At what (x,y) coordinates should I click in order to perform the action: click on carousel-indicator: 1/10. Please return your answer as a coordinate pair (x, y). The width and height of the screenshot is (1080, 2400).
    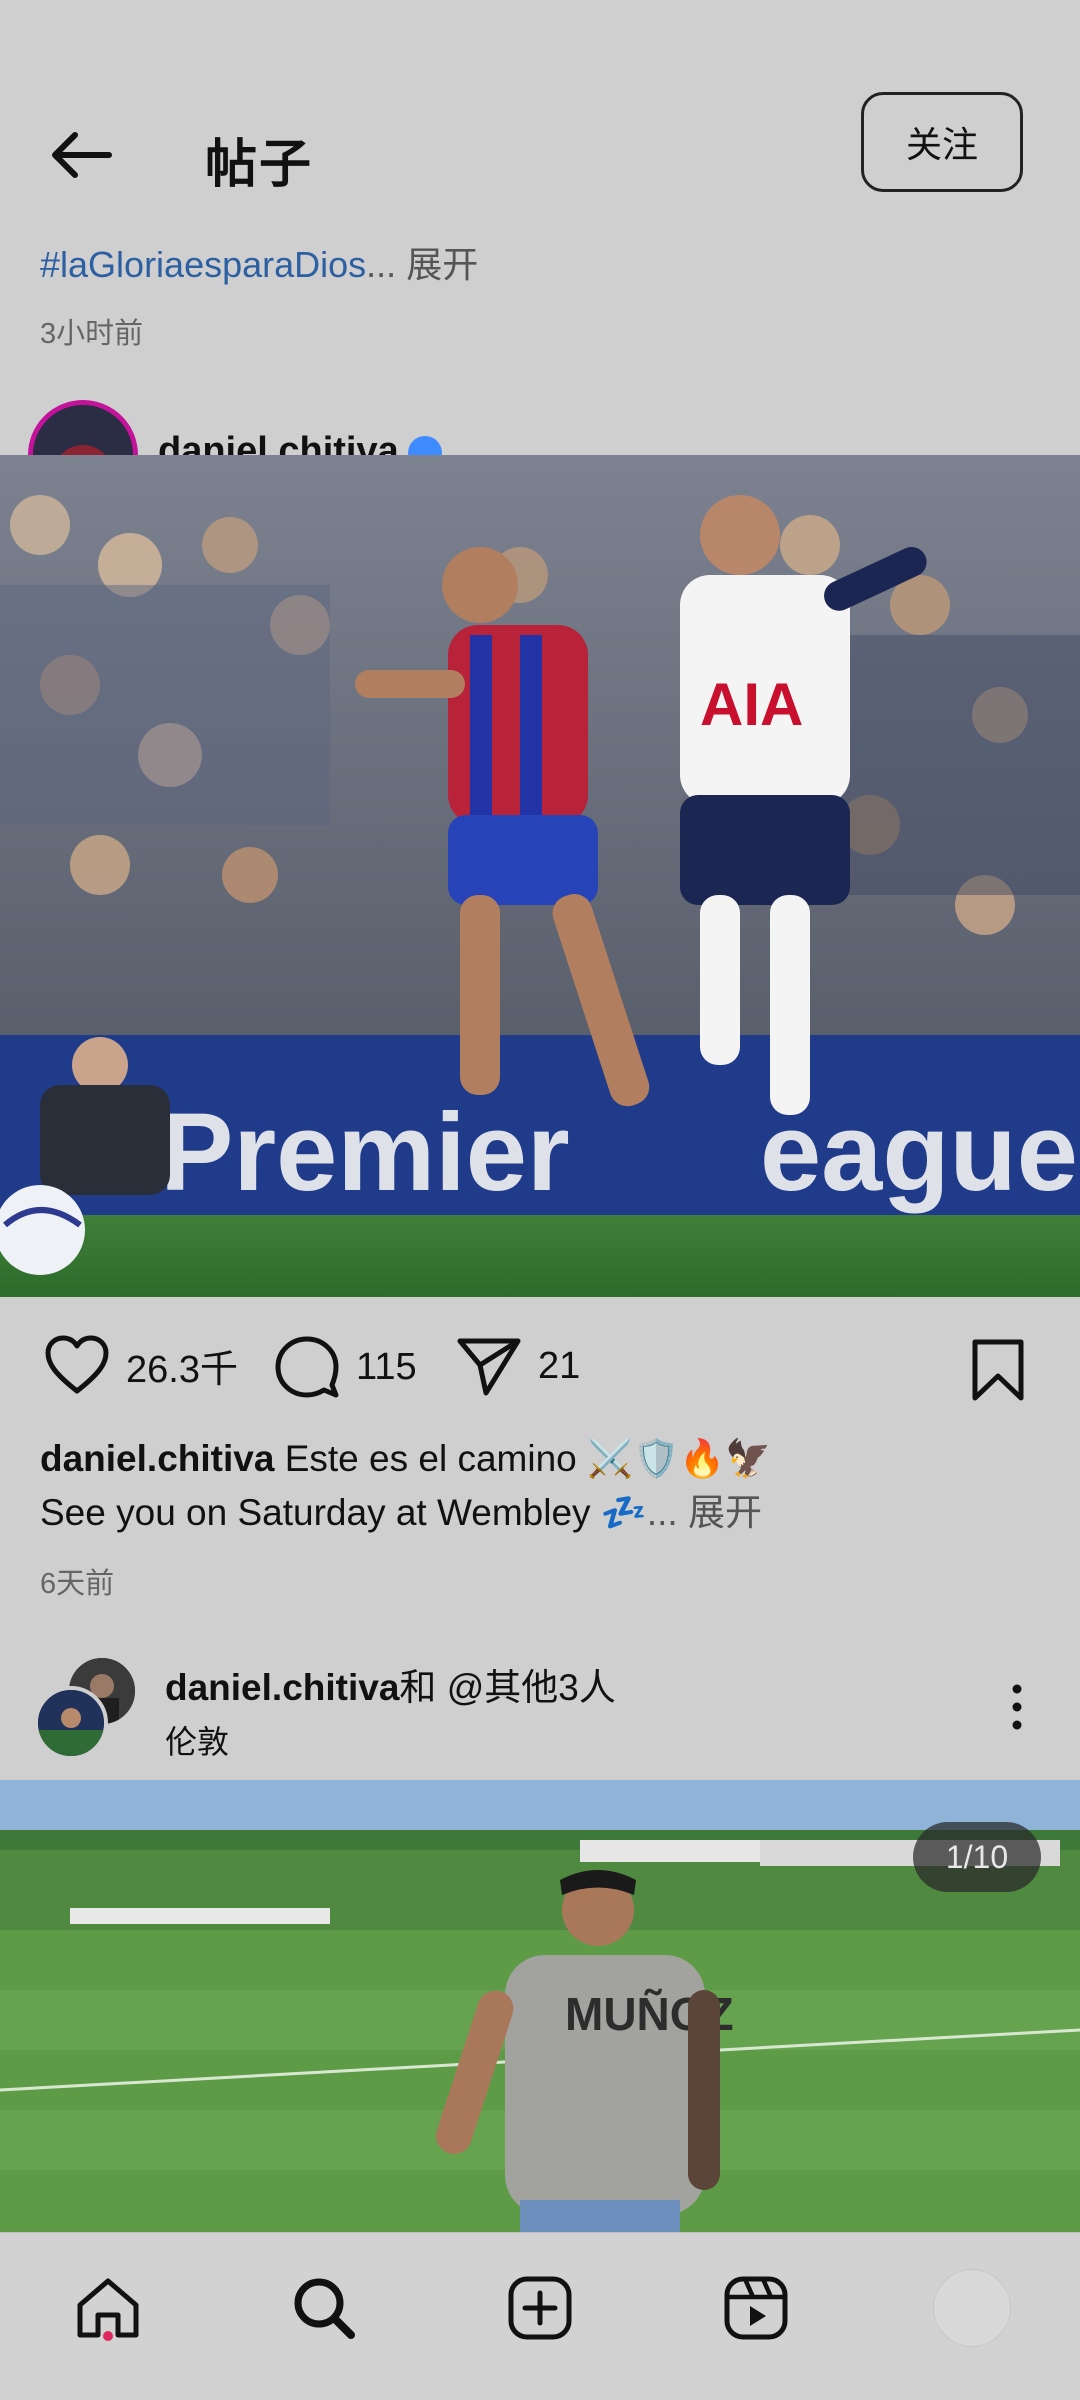
    Looking at the image, I should click on (977, 1857).